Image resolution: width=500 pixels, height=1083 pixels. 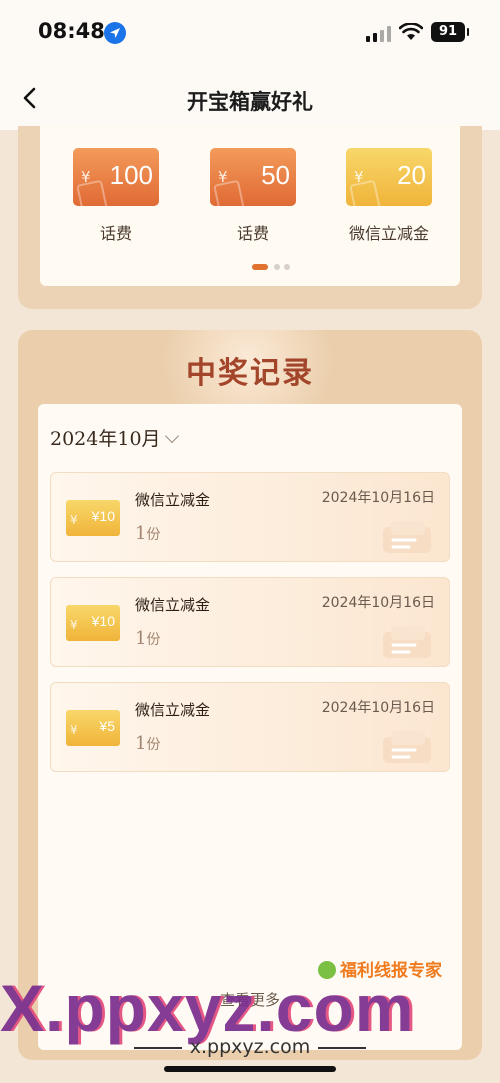 I want to click on chevron-down-icon, so click(x=171, y=436).